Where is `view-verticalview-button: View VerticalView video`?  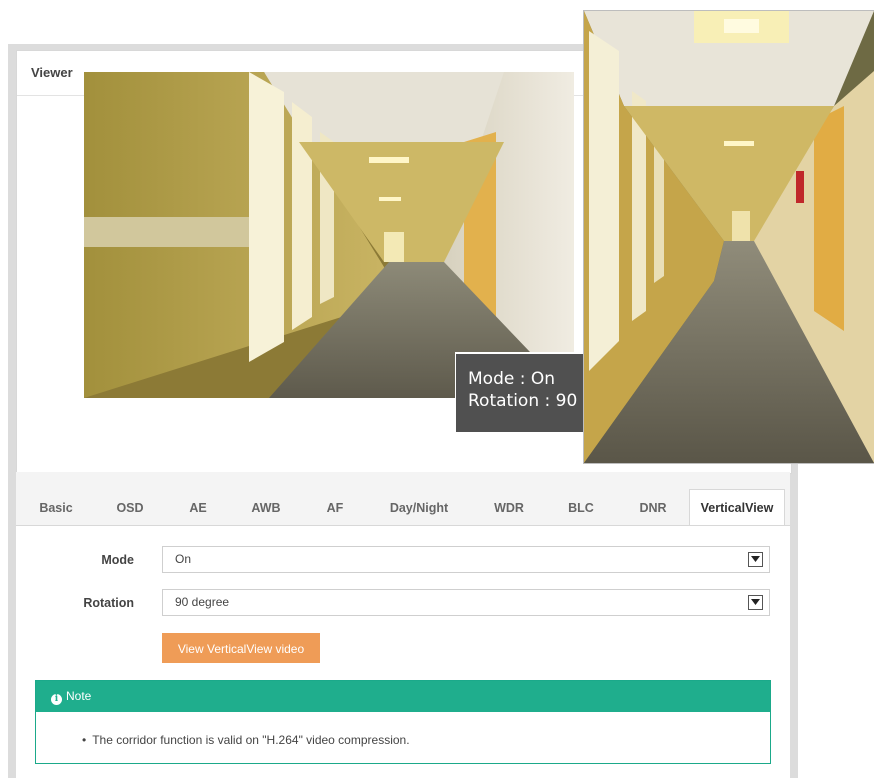
view-verticalview-button: View VerticalView video is located at coordinates (241, 648).